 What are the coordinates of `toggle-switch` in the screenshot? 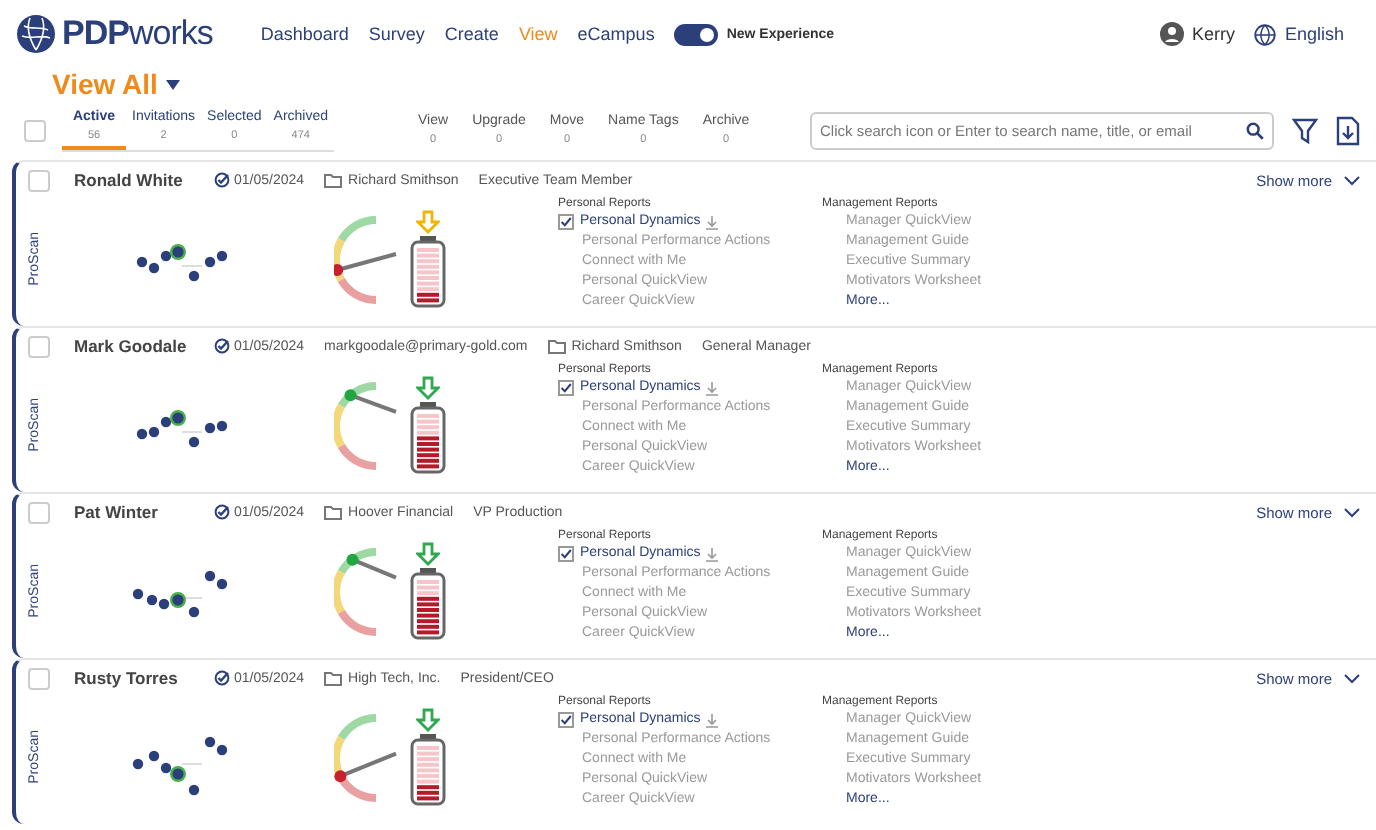 It's located at (696, 34).